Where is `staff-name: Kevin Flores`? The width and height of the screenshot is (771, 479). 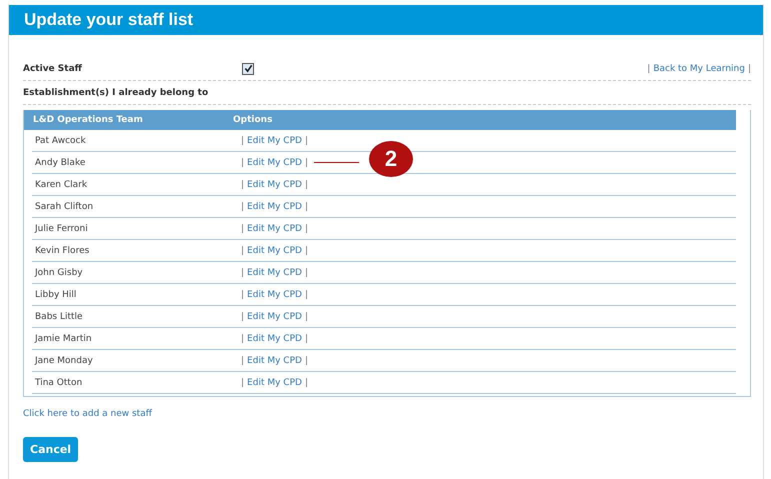
staff-name: Kevin Flores is located at coordinates (62, 251).